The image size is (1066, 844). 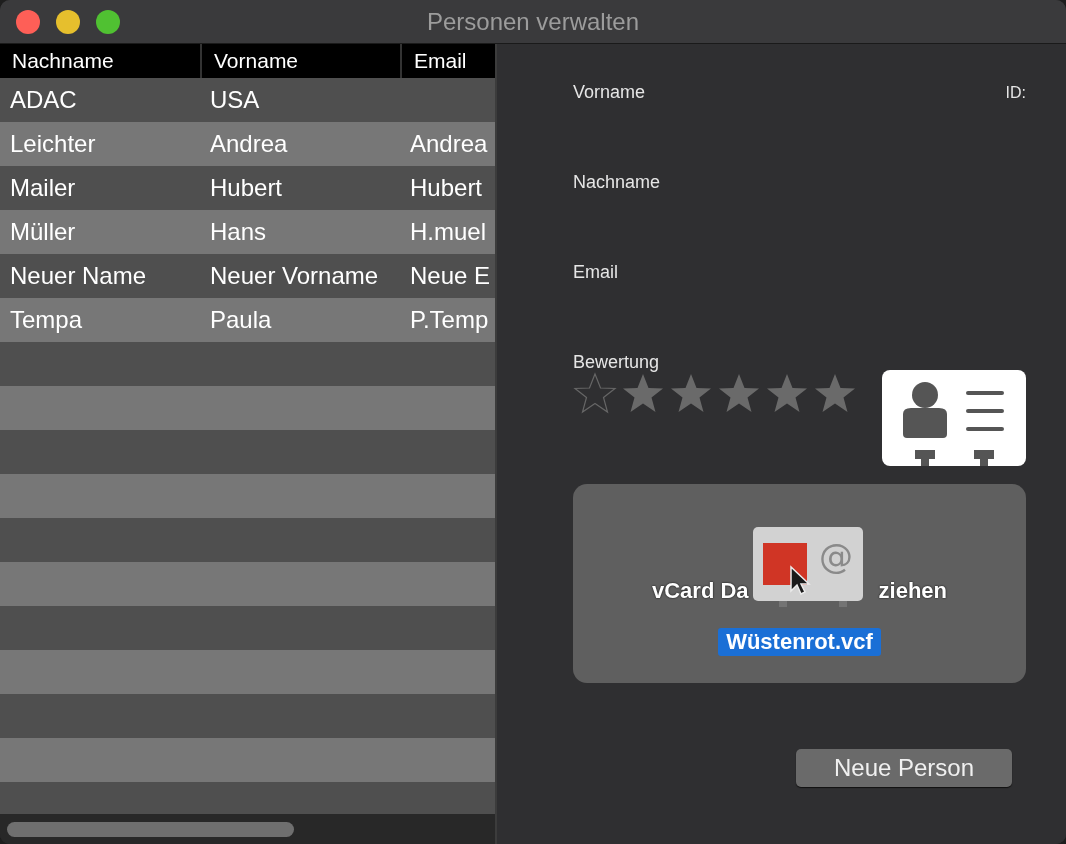 I want to click on column-header: Nachname, so click(x=100, y=61).